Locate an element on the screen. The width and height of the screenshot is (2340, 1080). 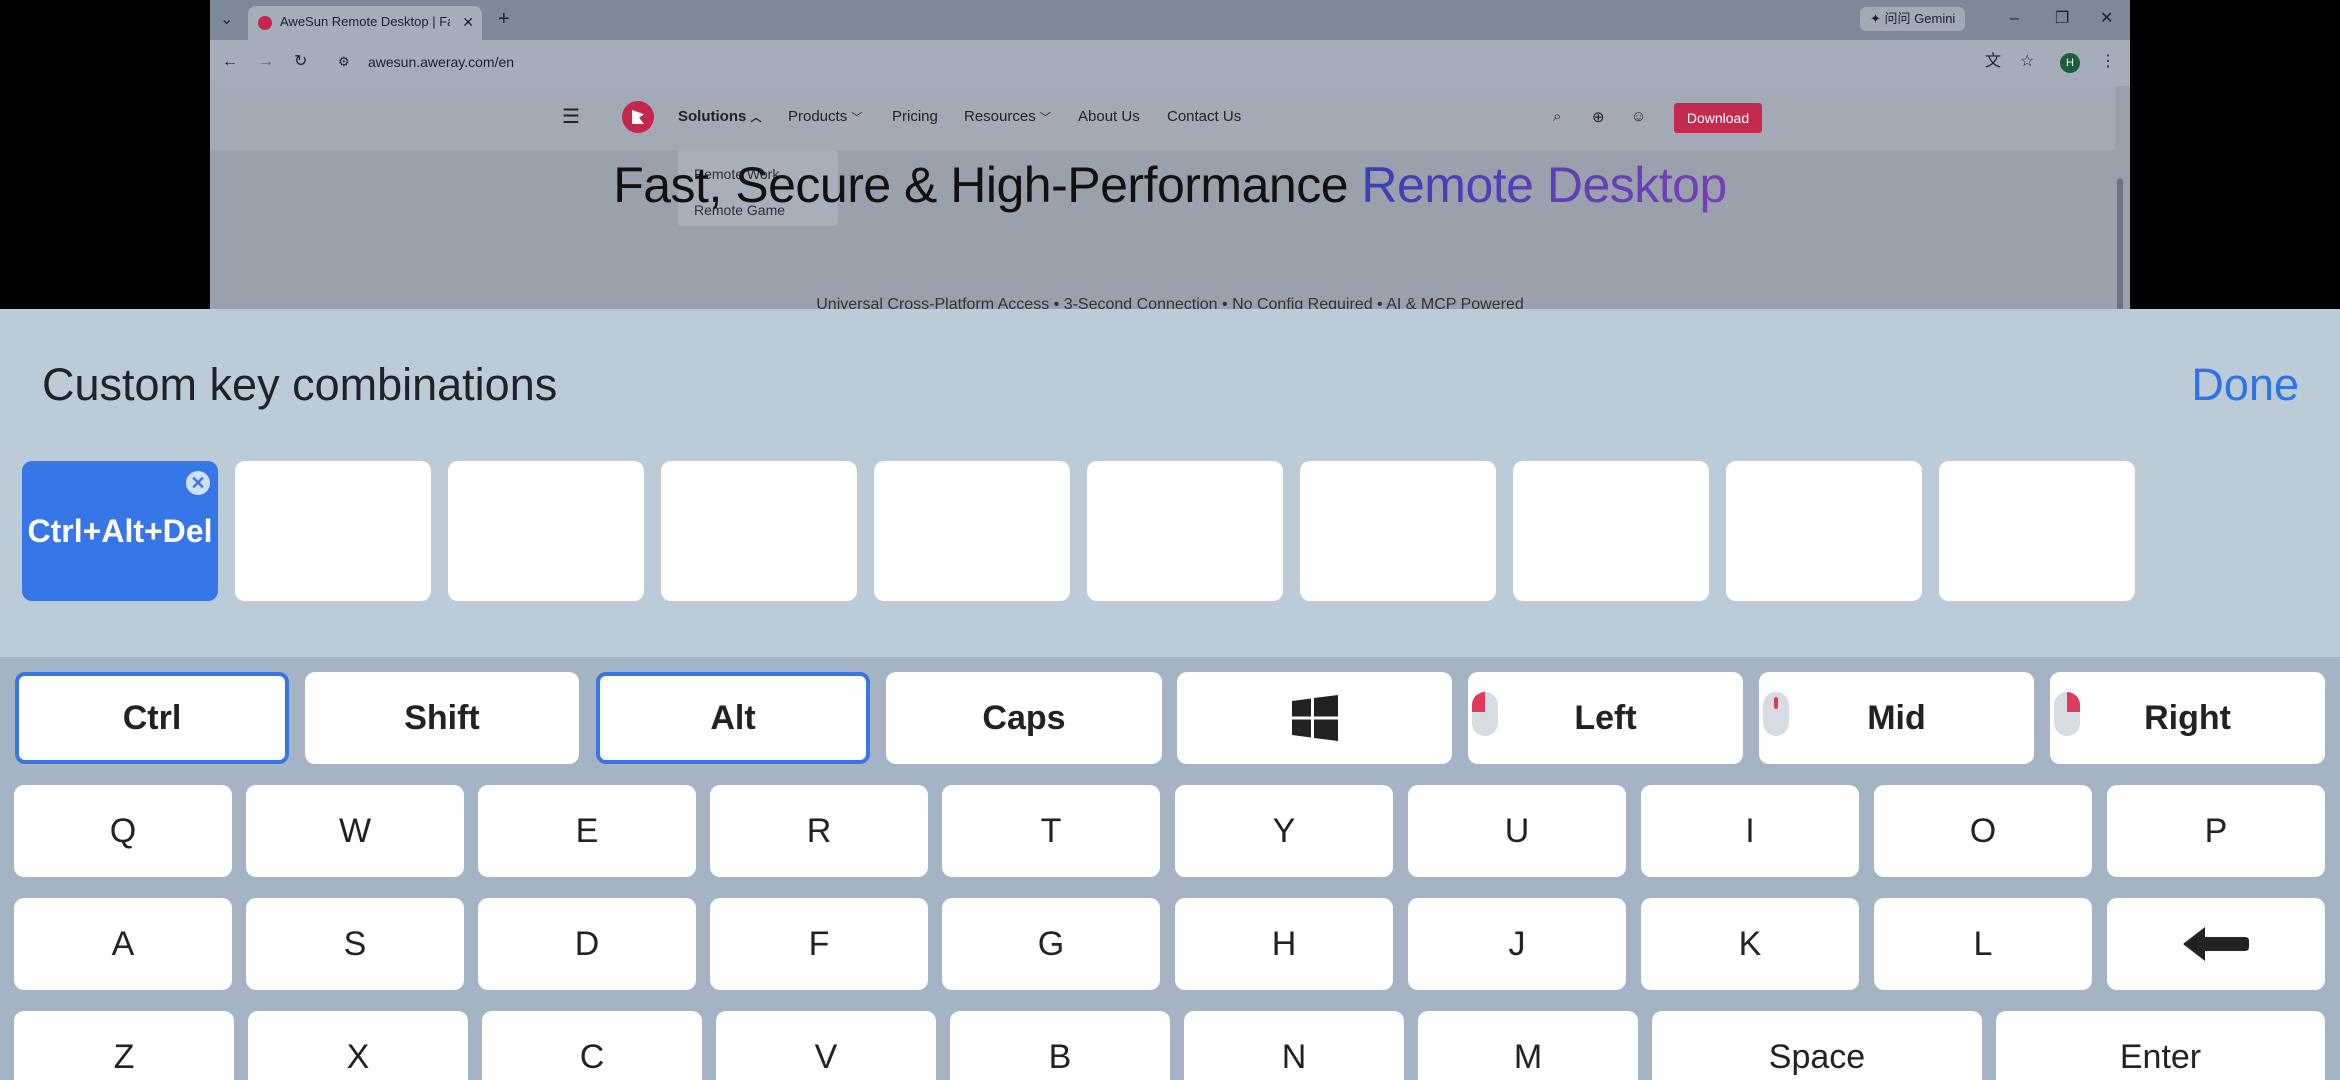
key-space: Space is located at coordinates (1817, 1045).